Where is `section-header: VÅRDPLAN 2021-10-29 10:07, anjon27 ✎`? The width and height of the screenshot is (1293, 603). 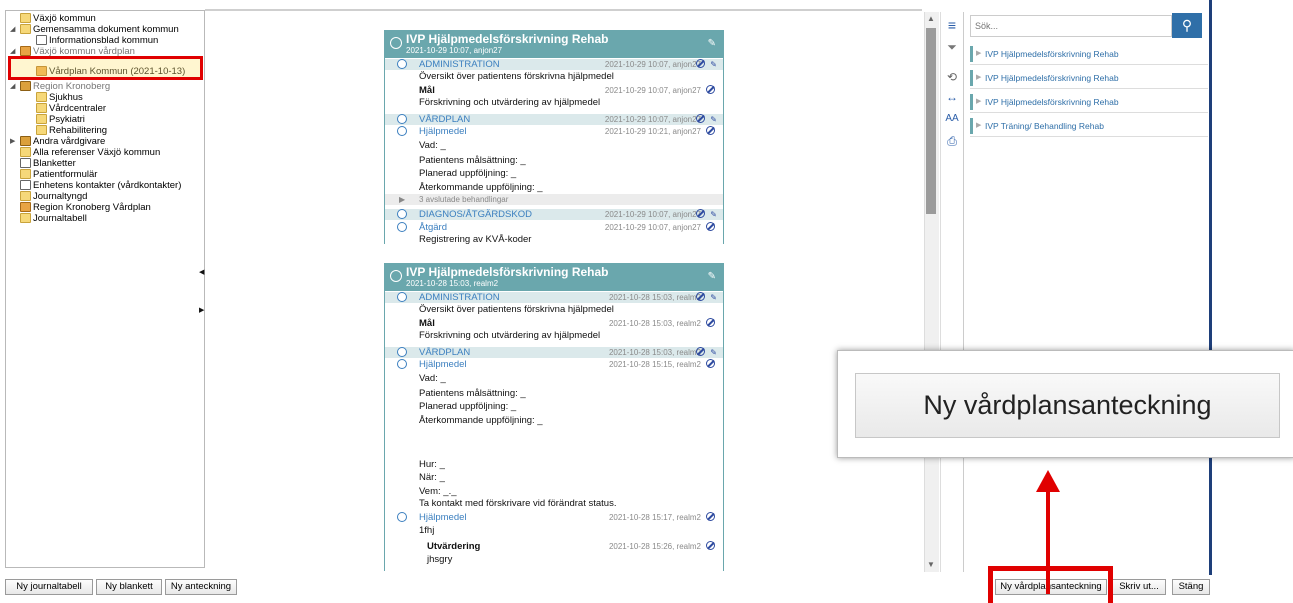
section-header: VÅRDPLAN 2021-10-29 10:07, anjon27 ✎ is located at coordinates (554, 119).